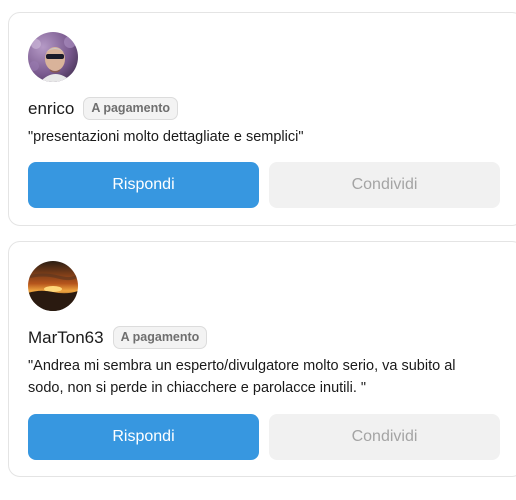 The height and width of the screenshot is (500, 516). Describe the element at coordinates (66, 338) in the screenshot. I see `username: MarTon63` at that location.